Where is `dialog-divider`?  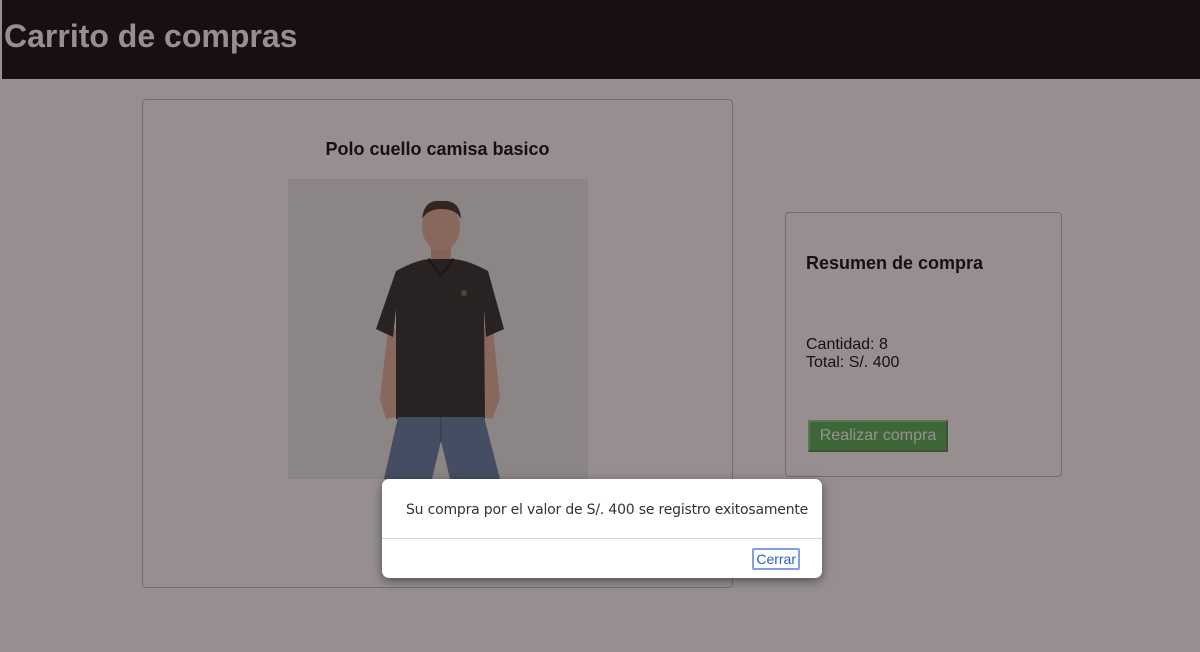 dialog-divider is located at coordinates (602, 538).